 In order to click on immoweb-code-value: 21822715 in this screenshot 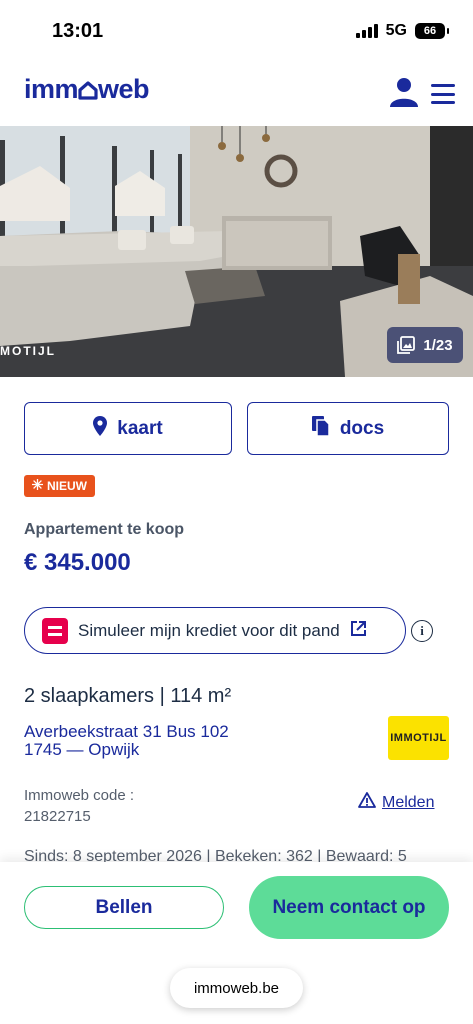, I will do `click(57, 816)`.